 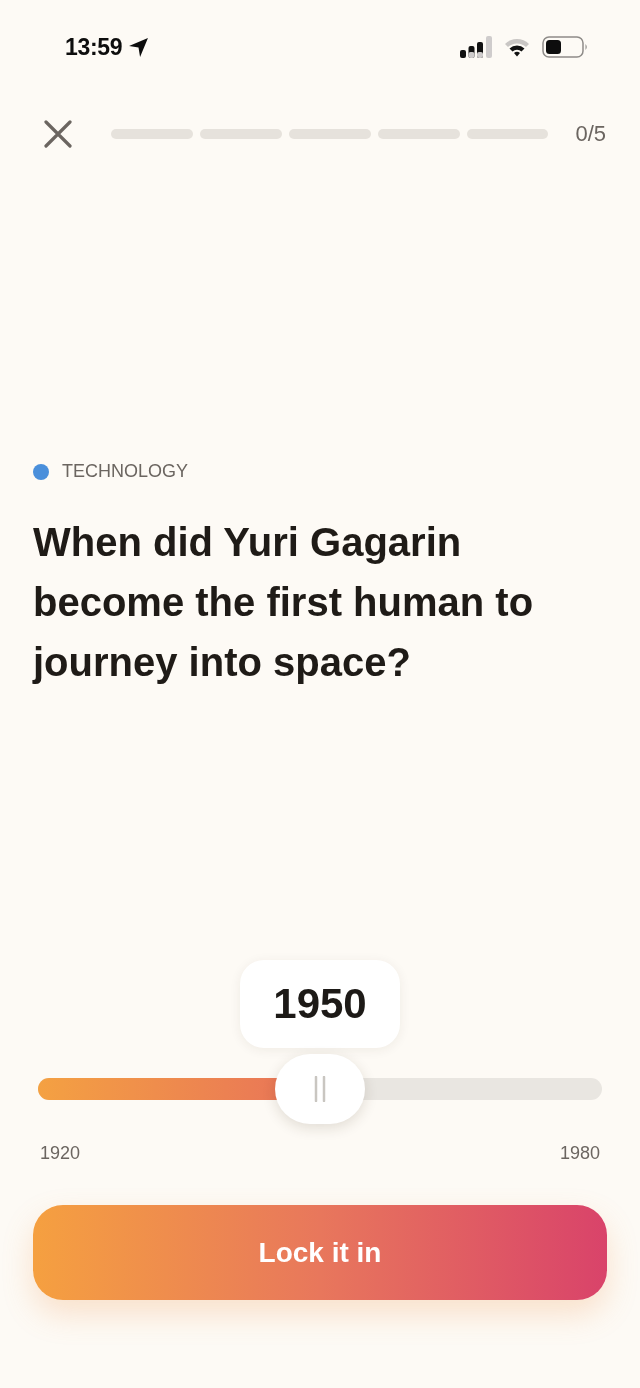 I want to click on question-text: When did Yuri Gagarin become the first human to journey into space?, so click(x=283, y=602).